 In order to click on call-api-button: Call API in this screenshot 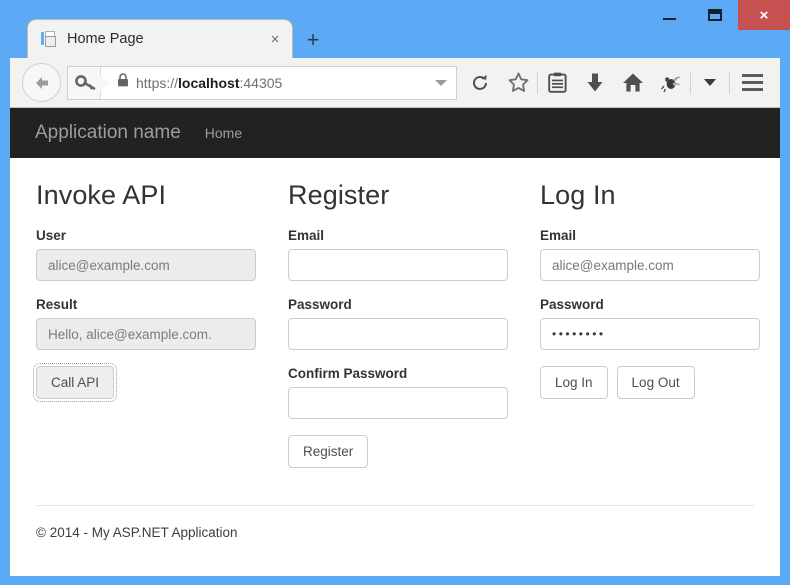, I will do `click(75, 382)`.